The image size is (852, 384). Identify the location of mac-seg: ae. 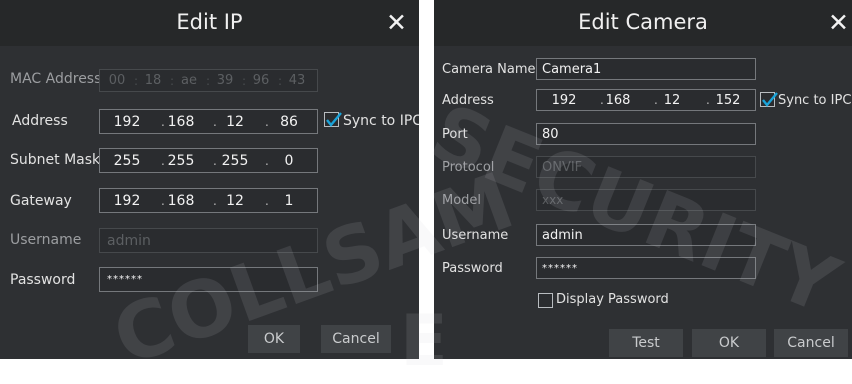
(189, 80).